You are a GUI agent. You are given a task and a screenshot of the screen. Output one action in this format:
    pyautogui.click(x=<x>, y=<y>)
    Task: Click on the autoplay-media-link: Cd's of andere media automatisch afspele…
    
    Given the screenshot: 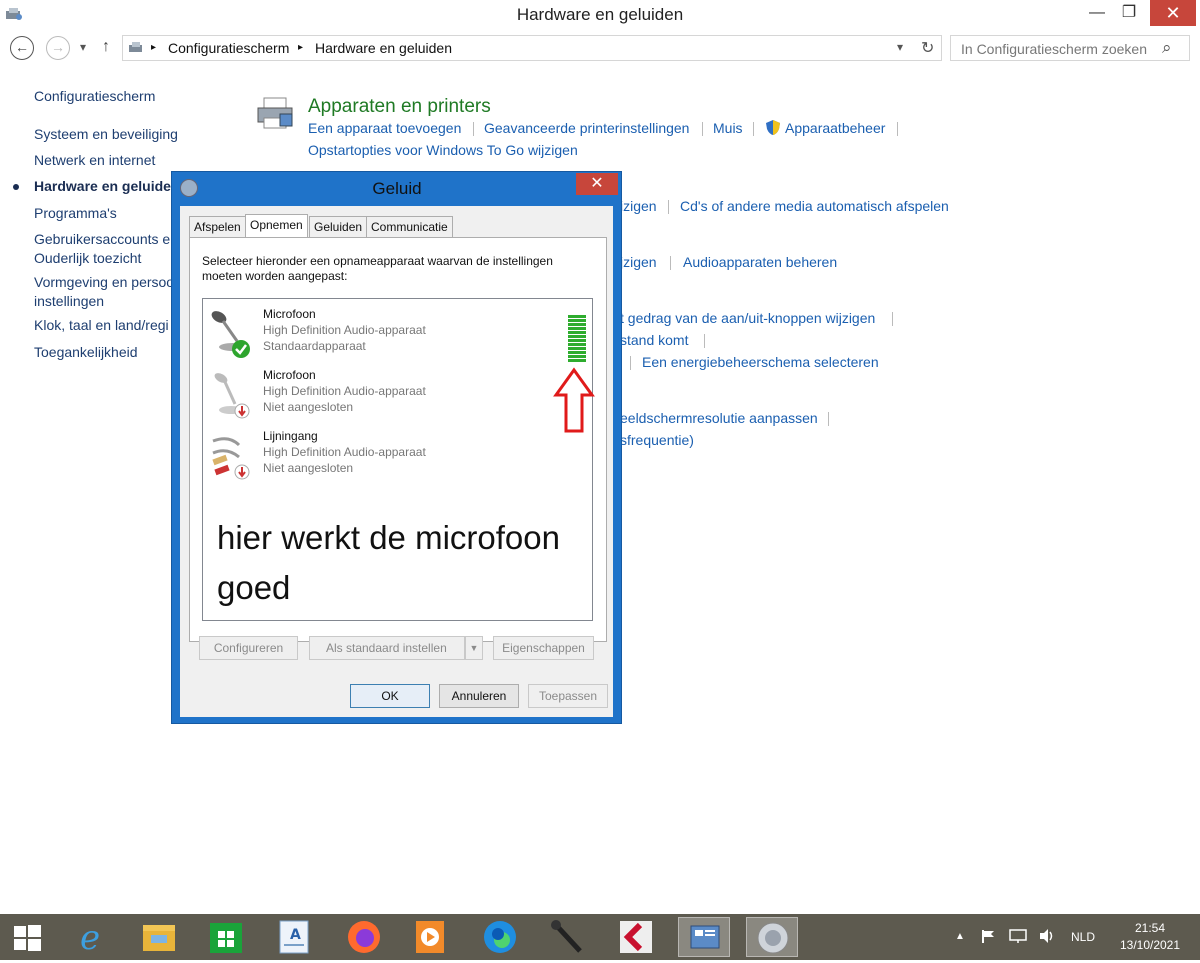 What is the action you would take?
    pyautogui.click(x=814, y=206)
    